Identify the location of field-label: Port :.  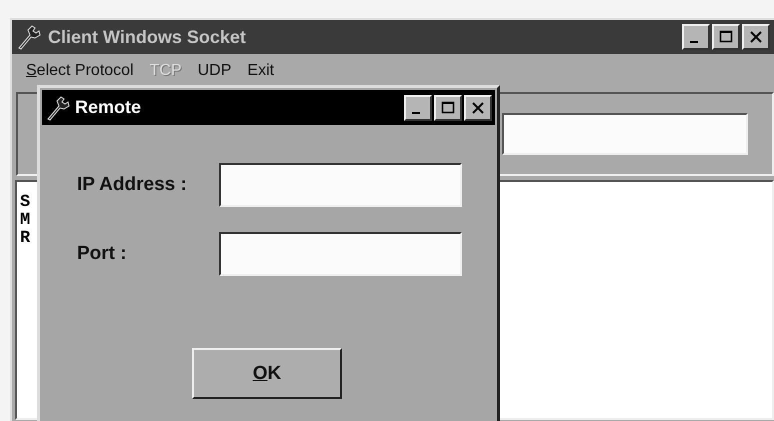
(102, 254).